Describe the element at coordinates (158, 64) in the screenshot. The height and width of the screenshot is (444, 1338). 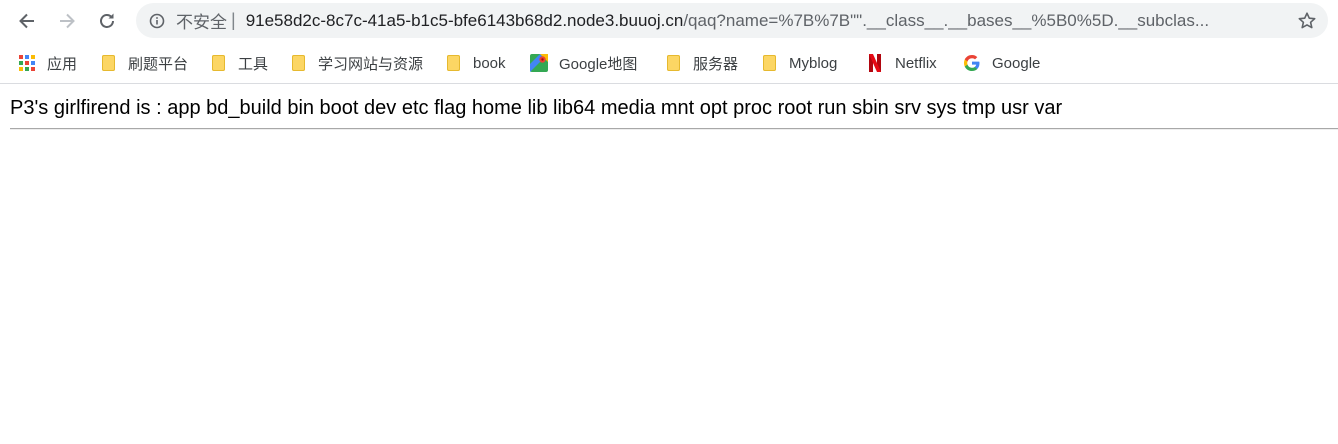
I see `bookmark-label: 刷题平台` at that location.